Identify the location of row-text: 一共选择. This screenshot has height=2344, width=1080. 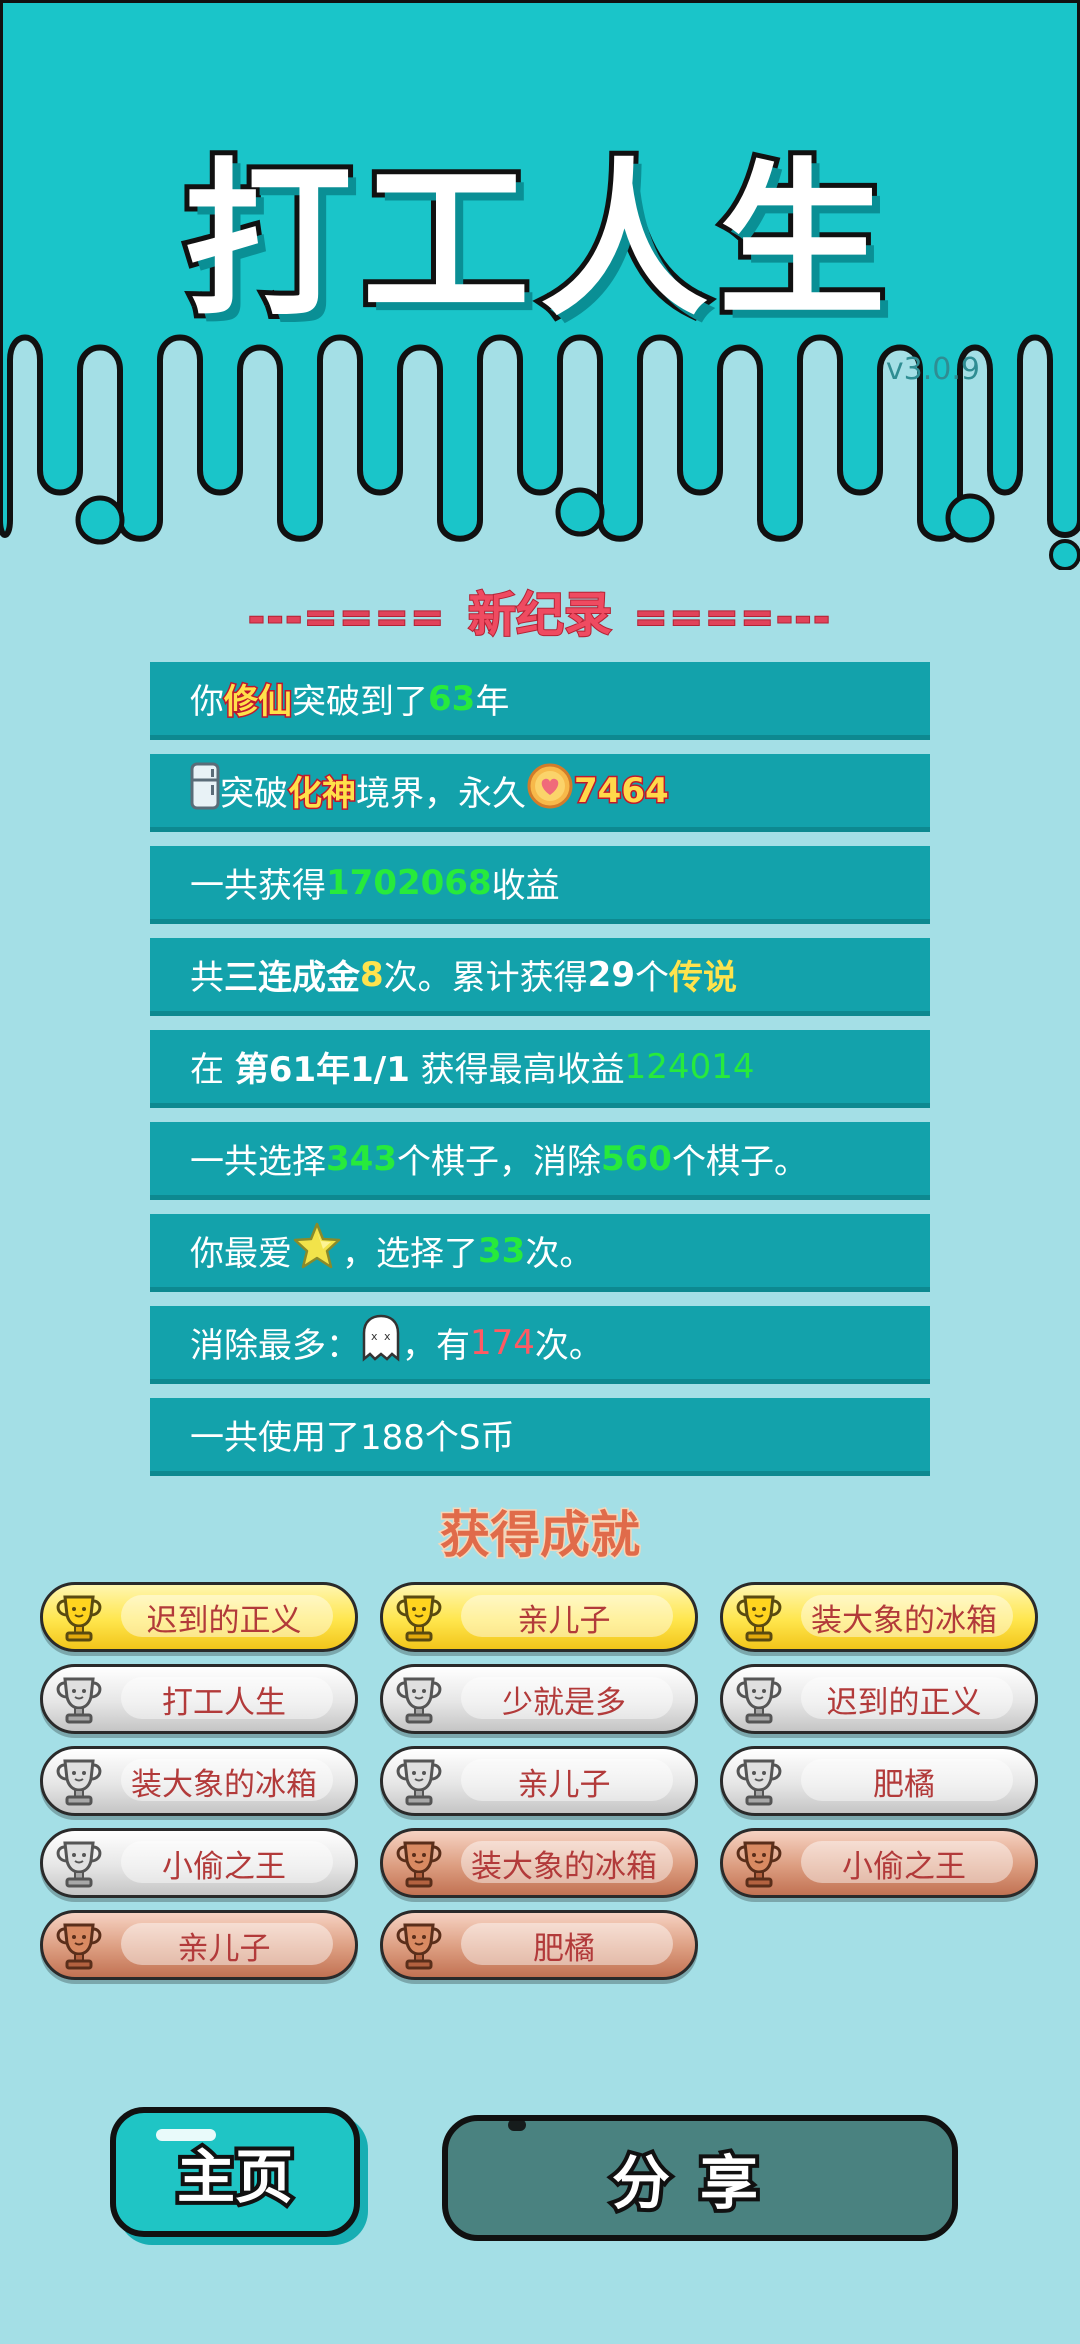
(258, 1162).